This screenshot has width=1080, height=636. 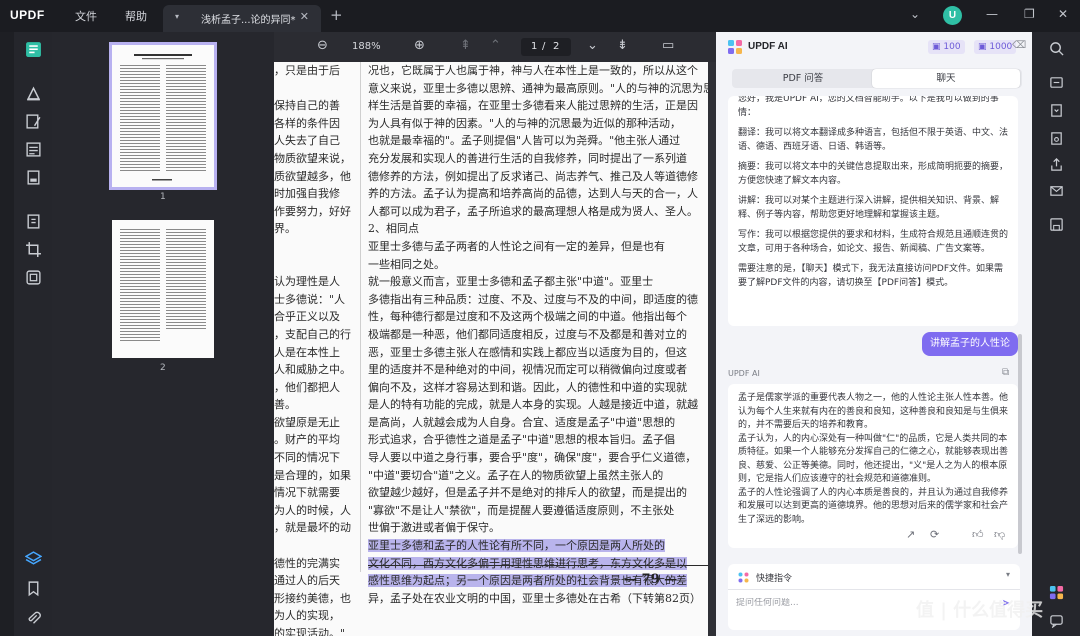 I want to click on text-line-content: 况也，它既属于人也属于神，神与人在本性上是一致的，所以从这个, so click(x=533, y=70).